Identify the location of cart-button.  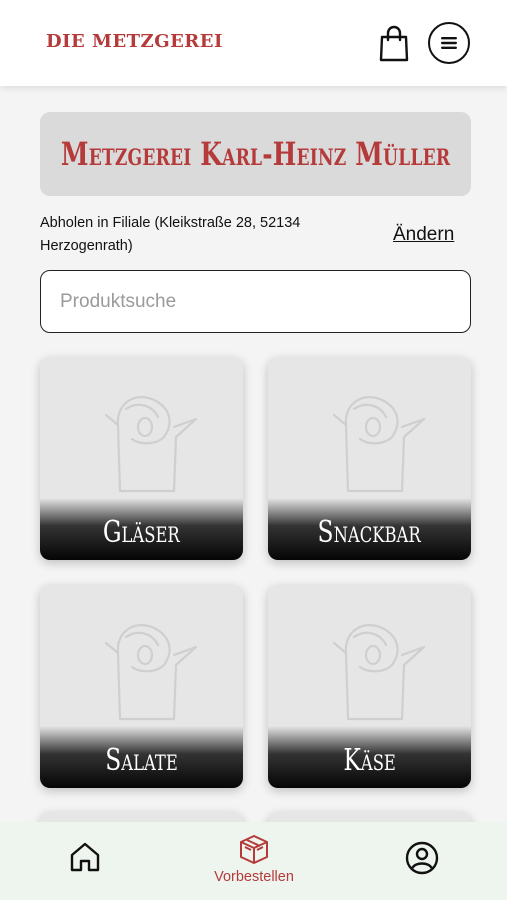
(394, 44).